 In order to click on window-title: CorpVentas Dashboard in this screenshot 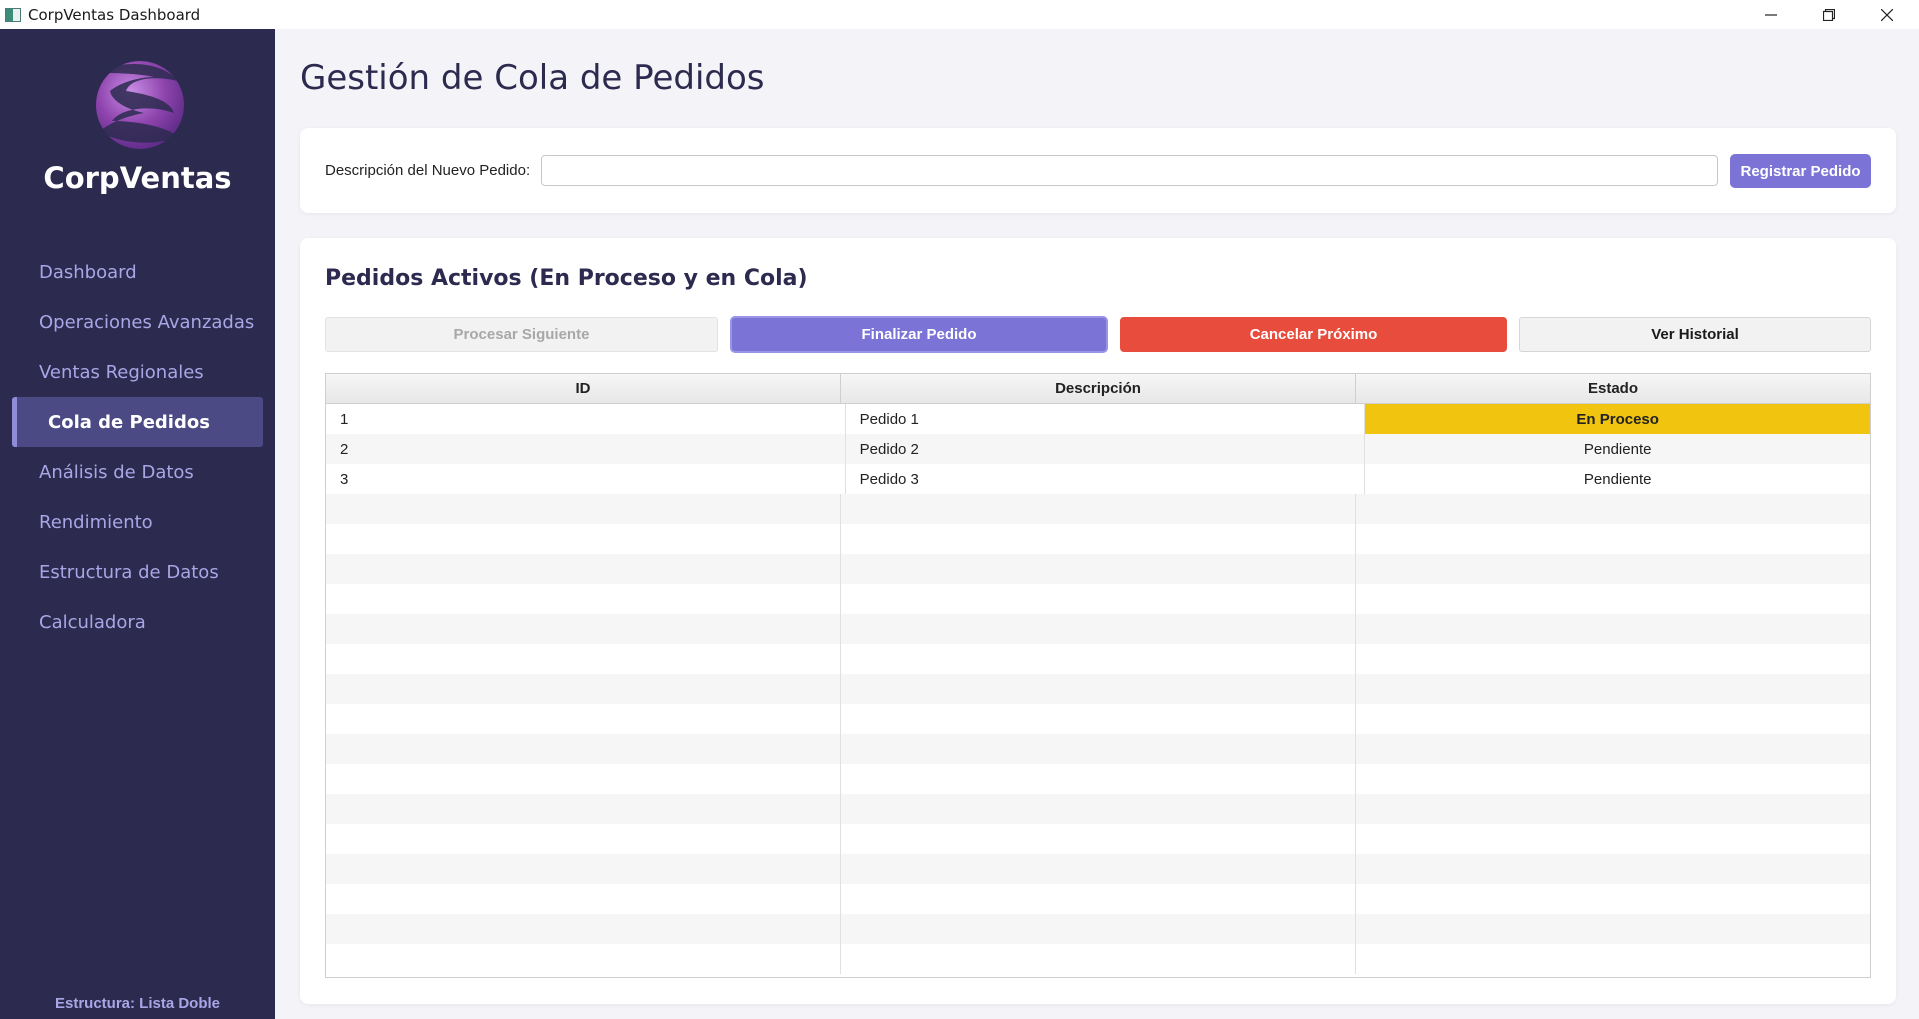, I will do `click(114, 14)`.